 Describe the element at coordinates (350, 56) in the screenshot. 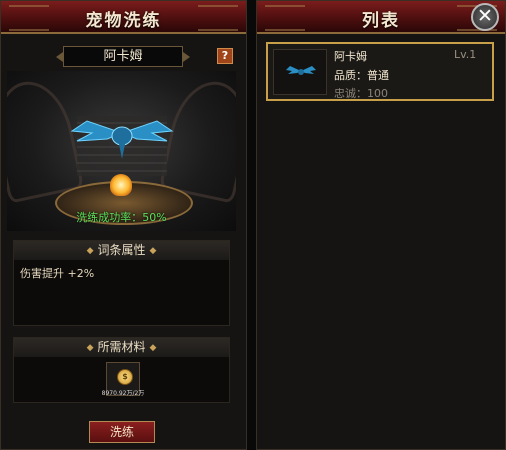

I see `pet-list-name: 阿卡姆` at that location.